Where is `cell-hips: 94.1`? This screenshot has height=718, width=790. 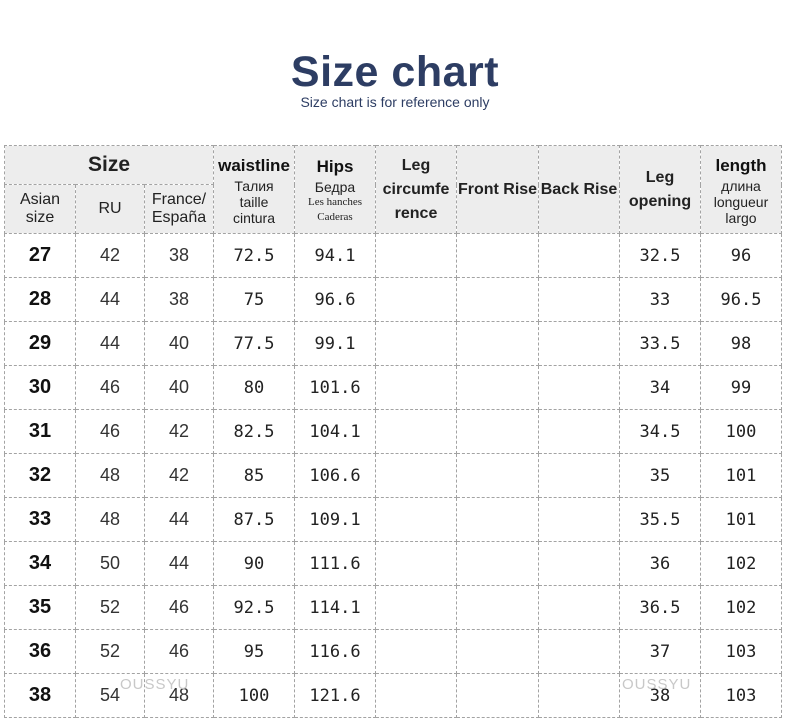 cell-hips: 94.1 is located at coordinates (335, 255).